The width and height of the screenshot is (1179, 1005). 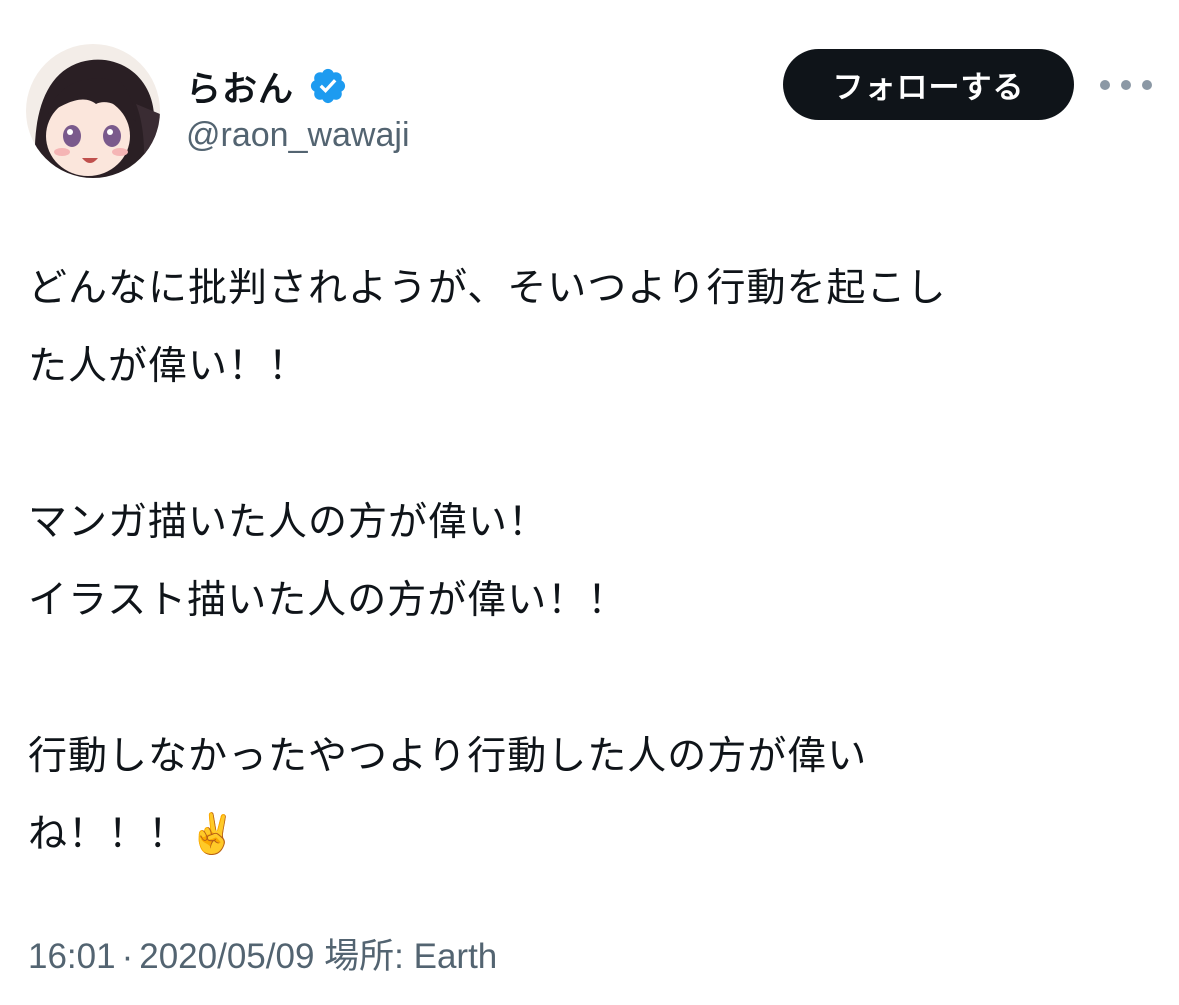 I want to click on tweet-time: 16:01, so click(x=72, y=956).